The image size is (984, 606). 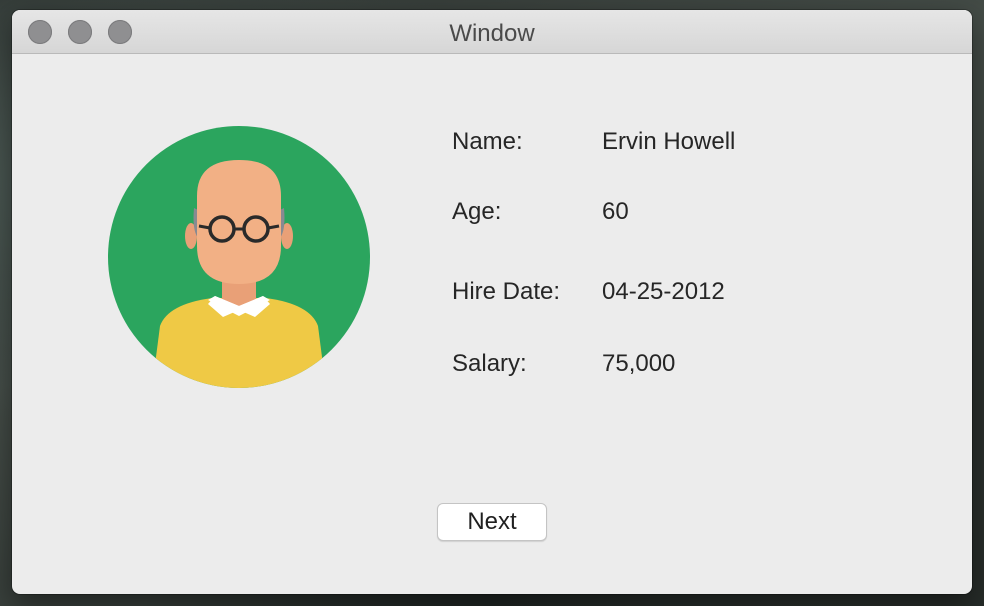 What do you see at coordinates (669, 141) in the screenshot?
I see `name-value: Ervin Howell` at bounding box center [669, 141].